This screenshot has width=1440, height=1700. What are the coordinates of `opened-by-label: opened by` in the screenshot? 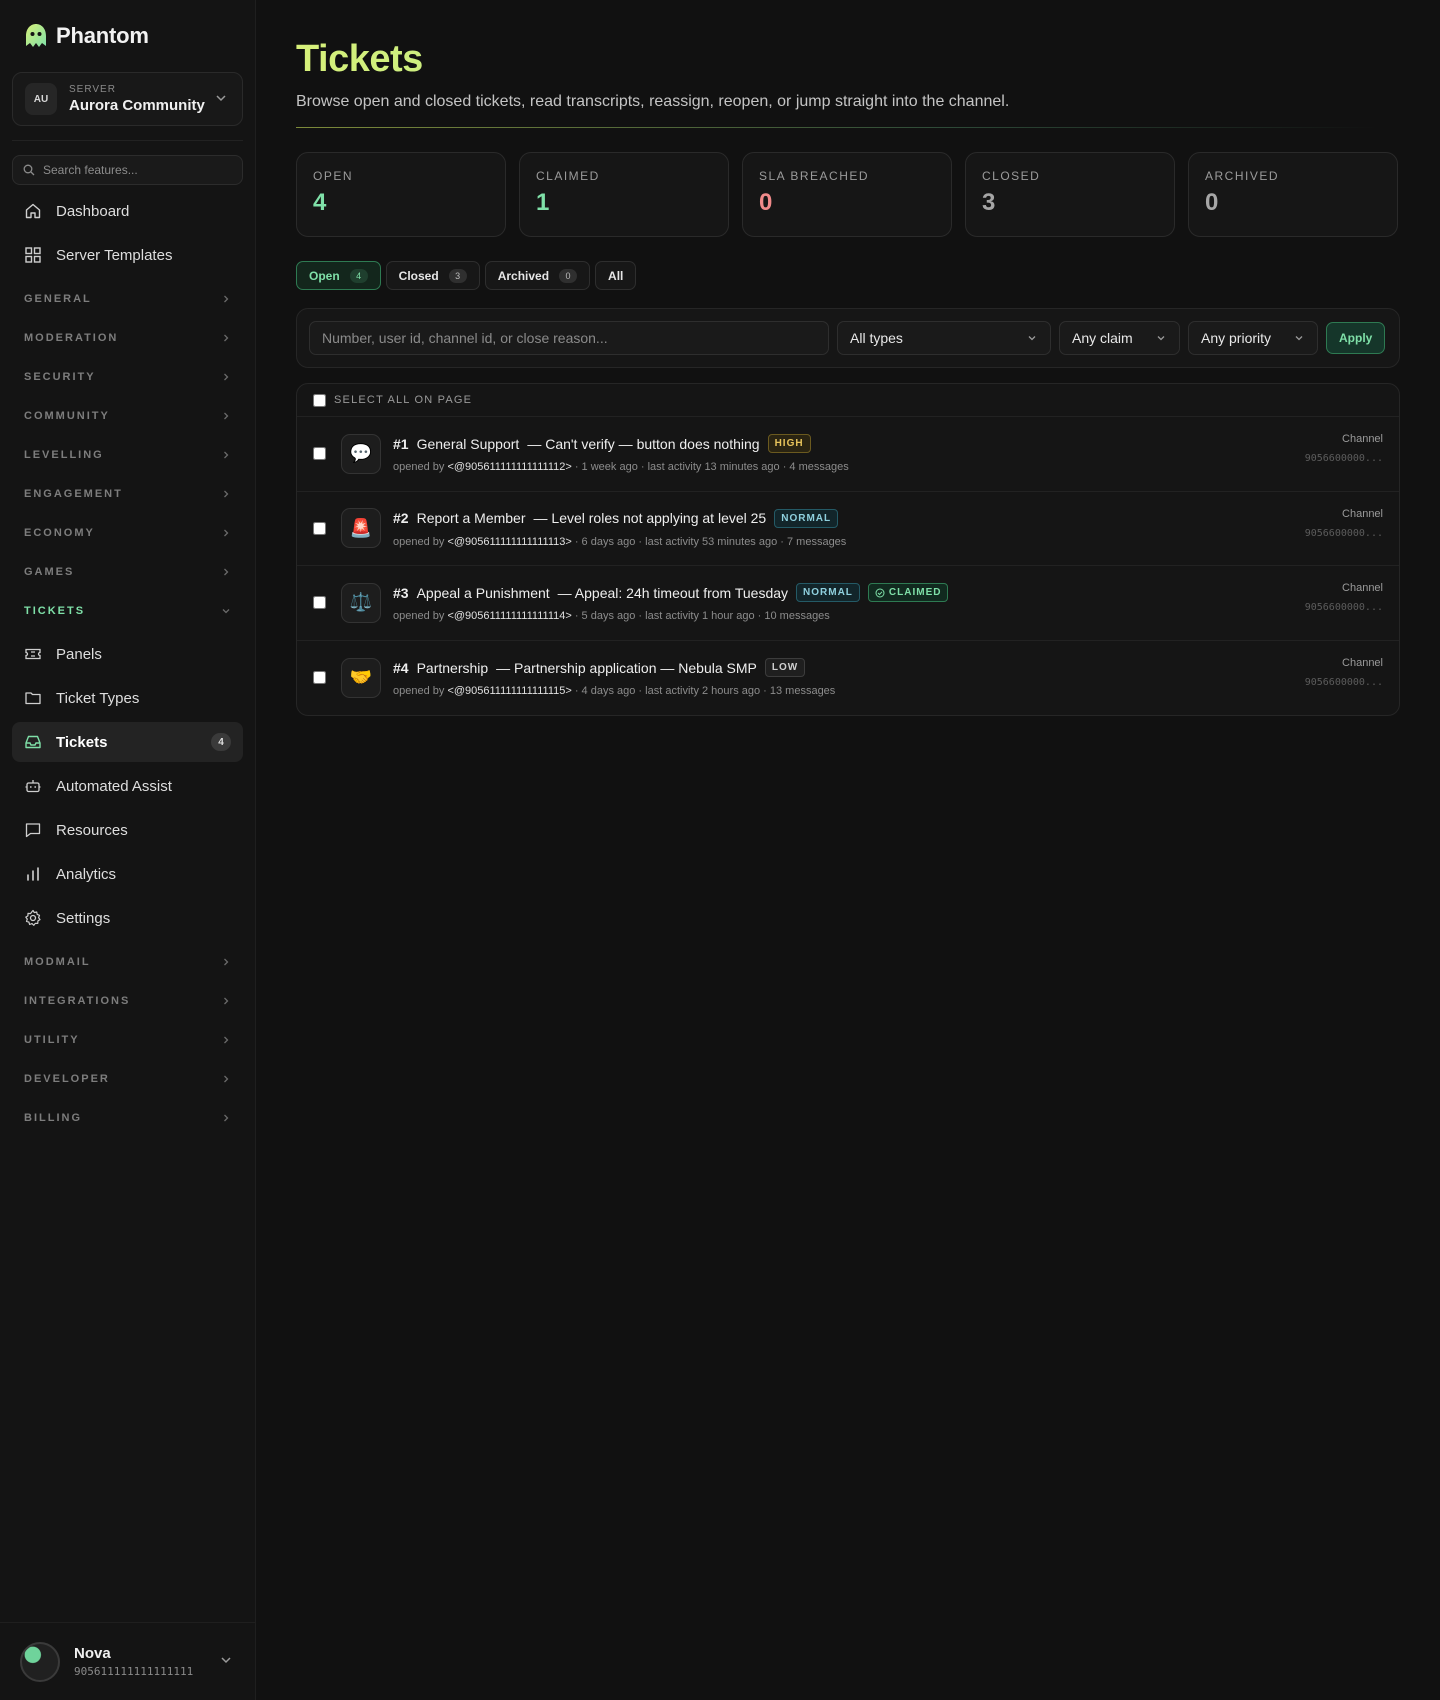 It's located at (420, 467).